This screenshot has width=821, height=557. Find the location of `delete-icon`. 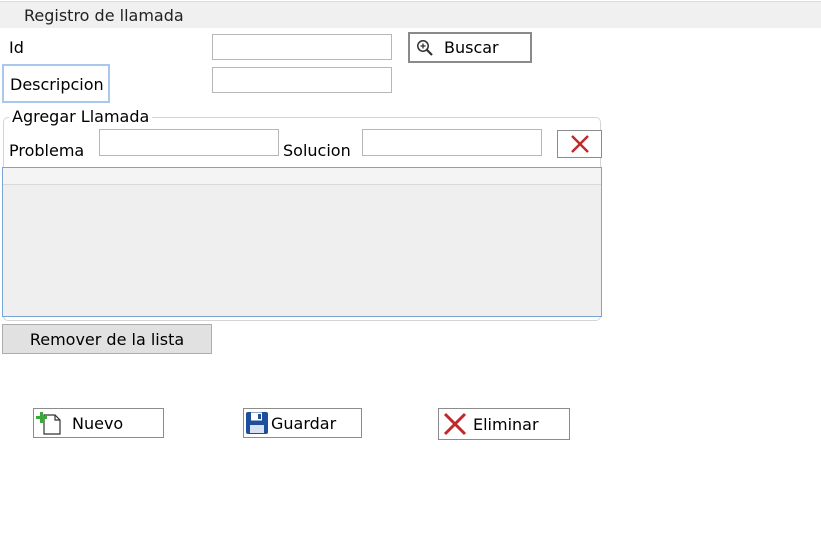

delete-icon is located at coordinates (455, 424).